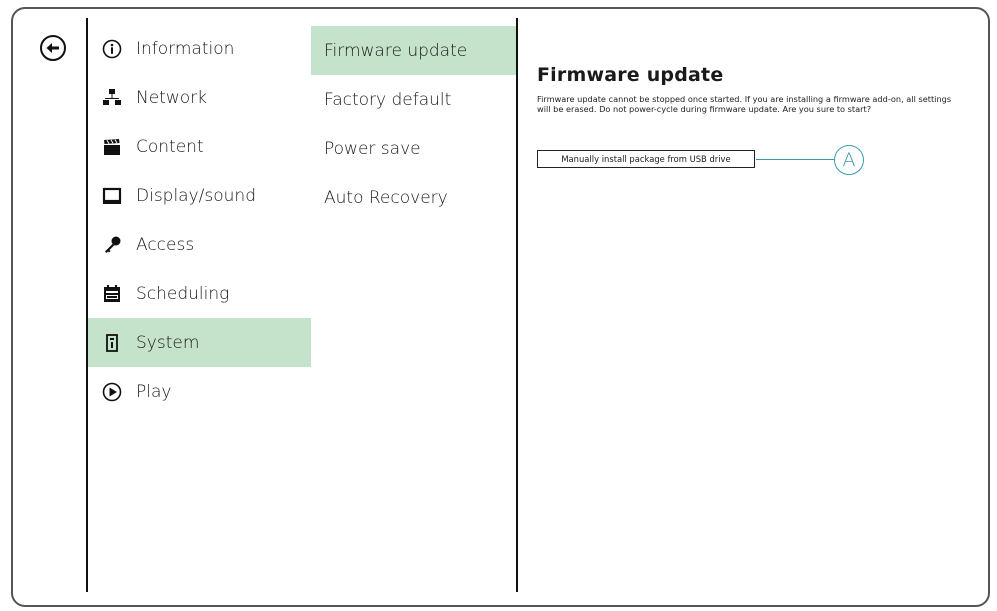 The width and height of the screenshot is (997, 611). What do you see at coordinates (517, 305) in the screenshot?
I see `divider-right` at bounding box center [517, 305].